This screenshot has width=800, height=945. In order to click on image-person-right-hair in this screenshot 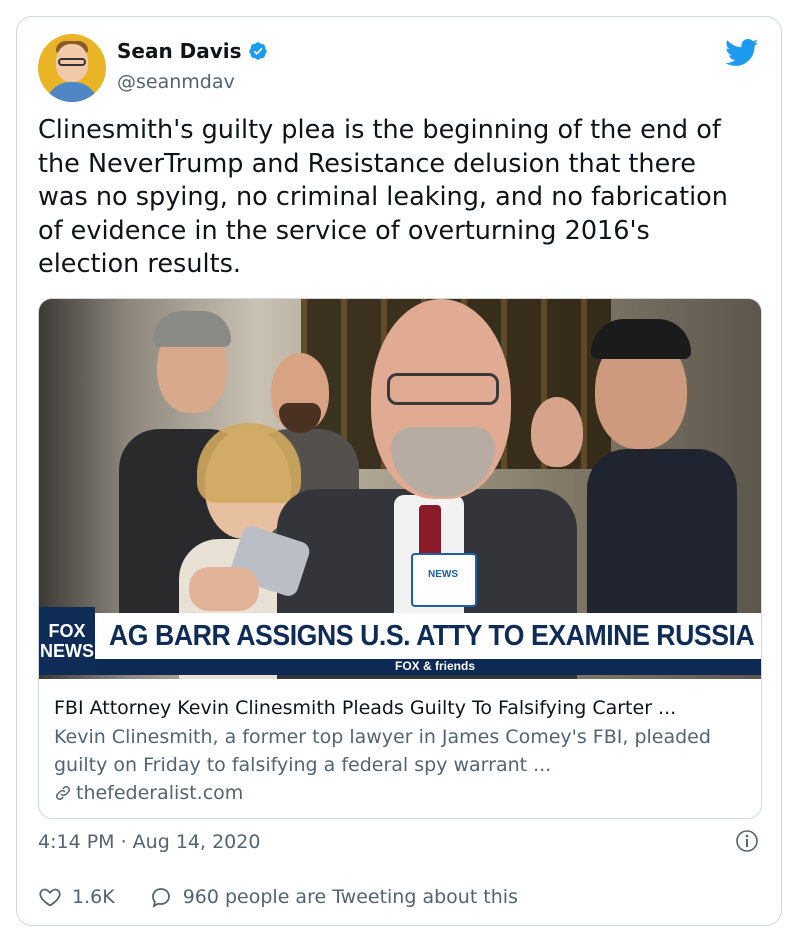, I will do `click(641, 339)`.